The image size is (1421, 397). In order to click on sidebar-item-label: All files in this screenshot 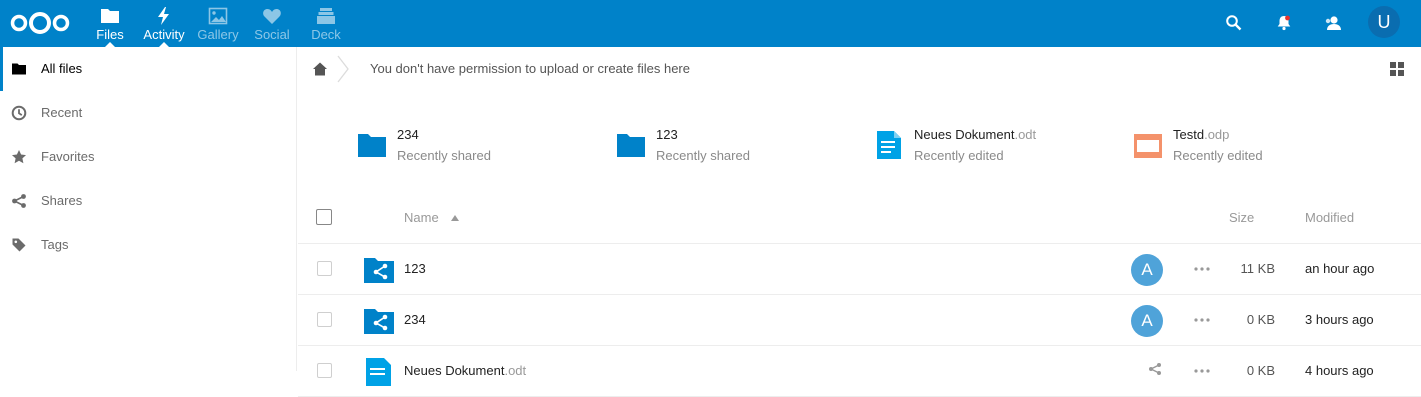, I will do `click(62, 68)`.